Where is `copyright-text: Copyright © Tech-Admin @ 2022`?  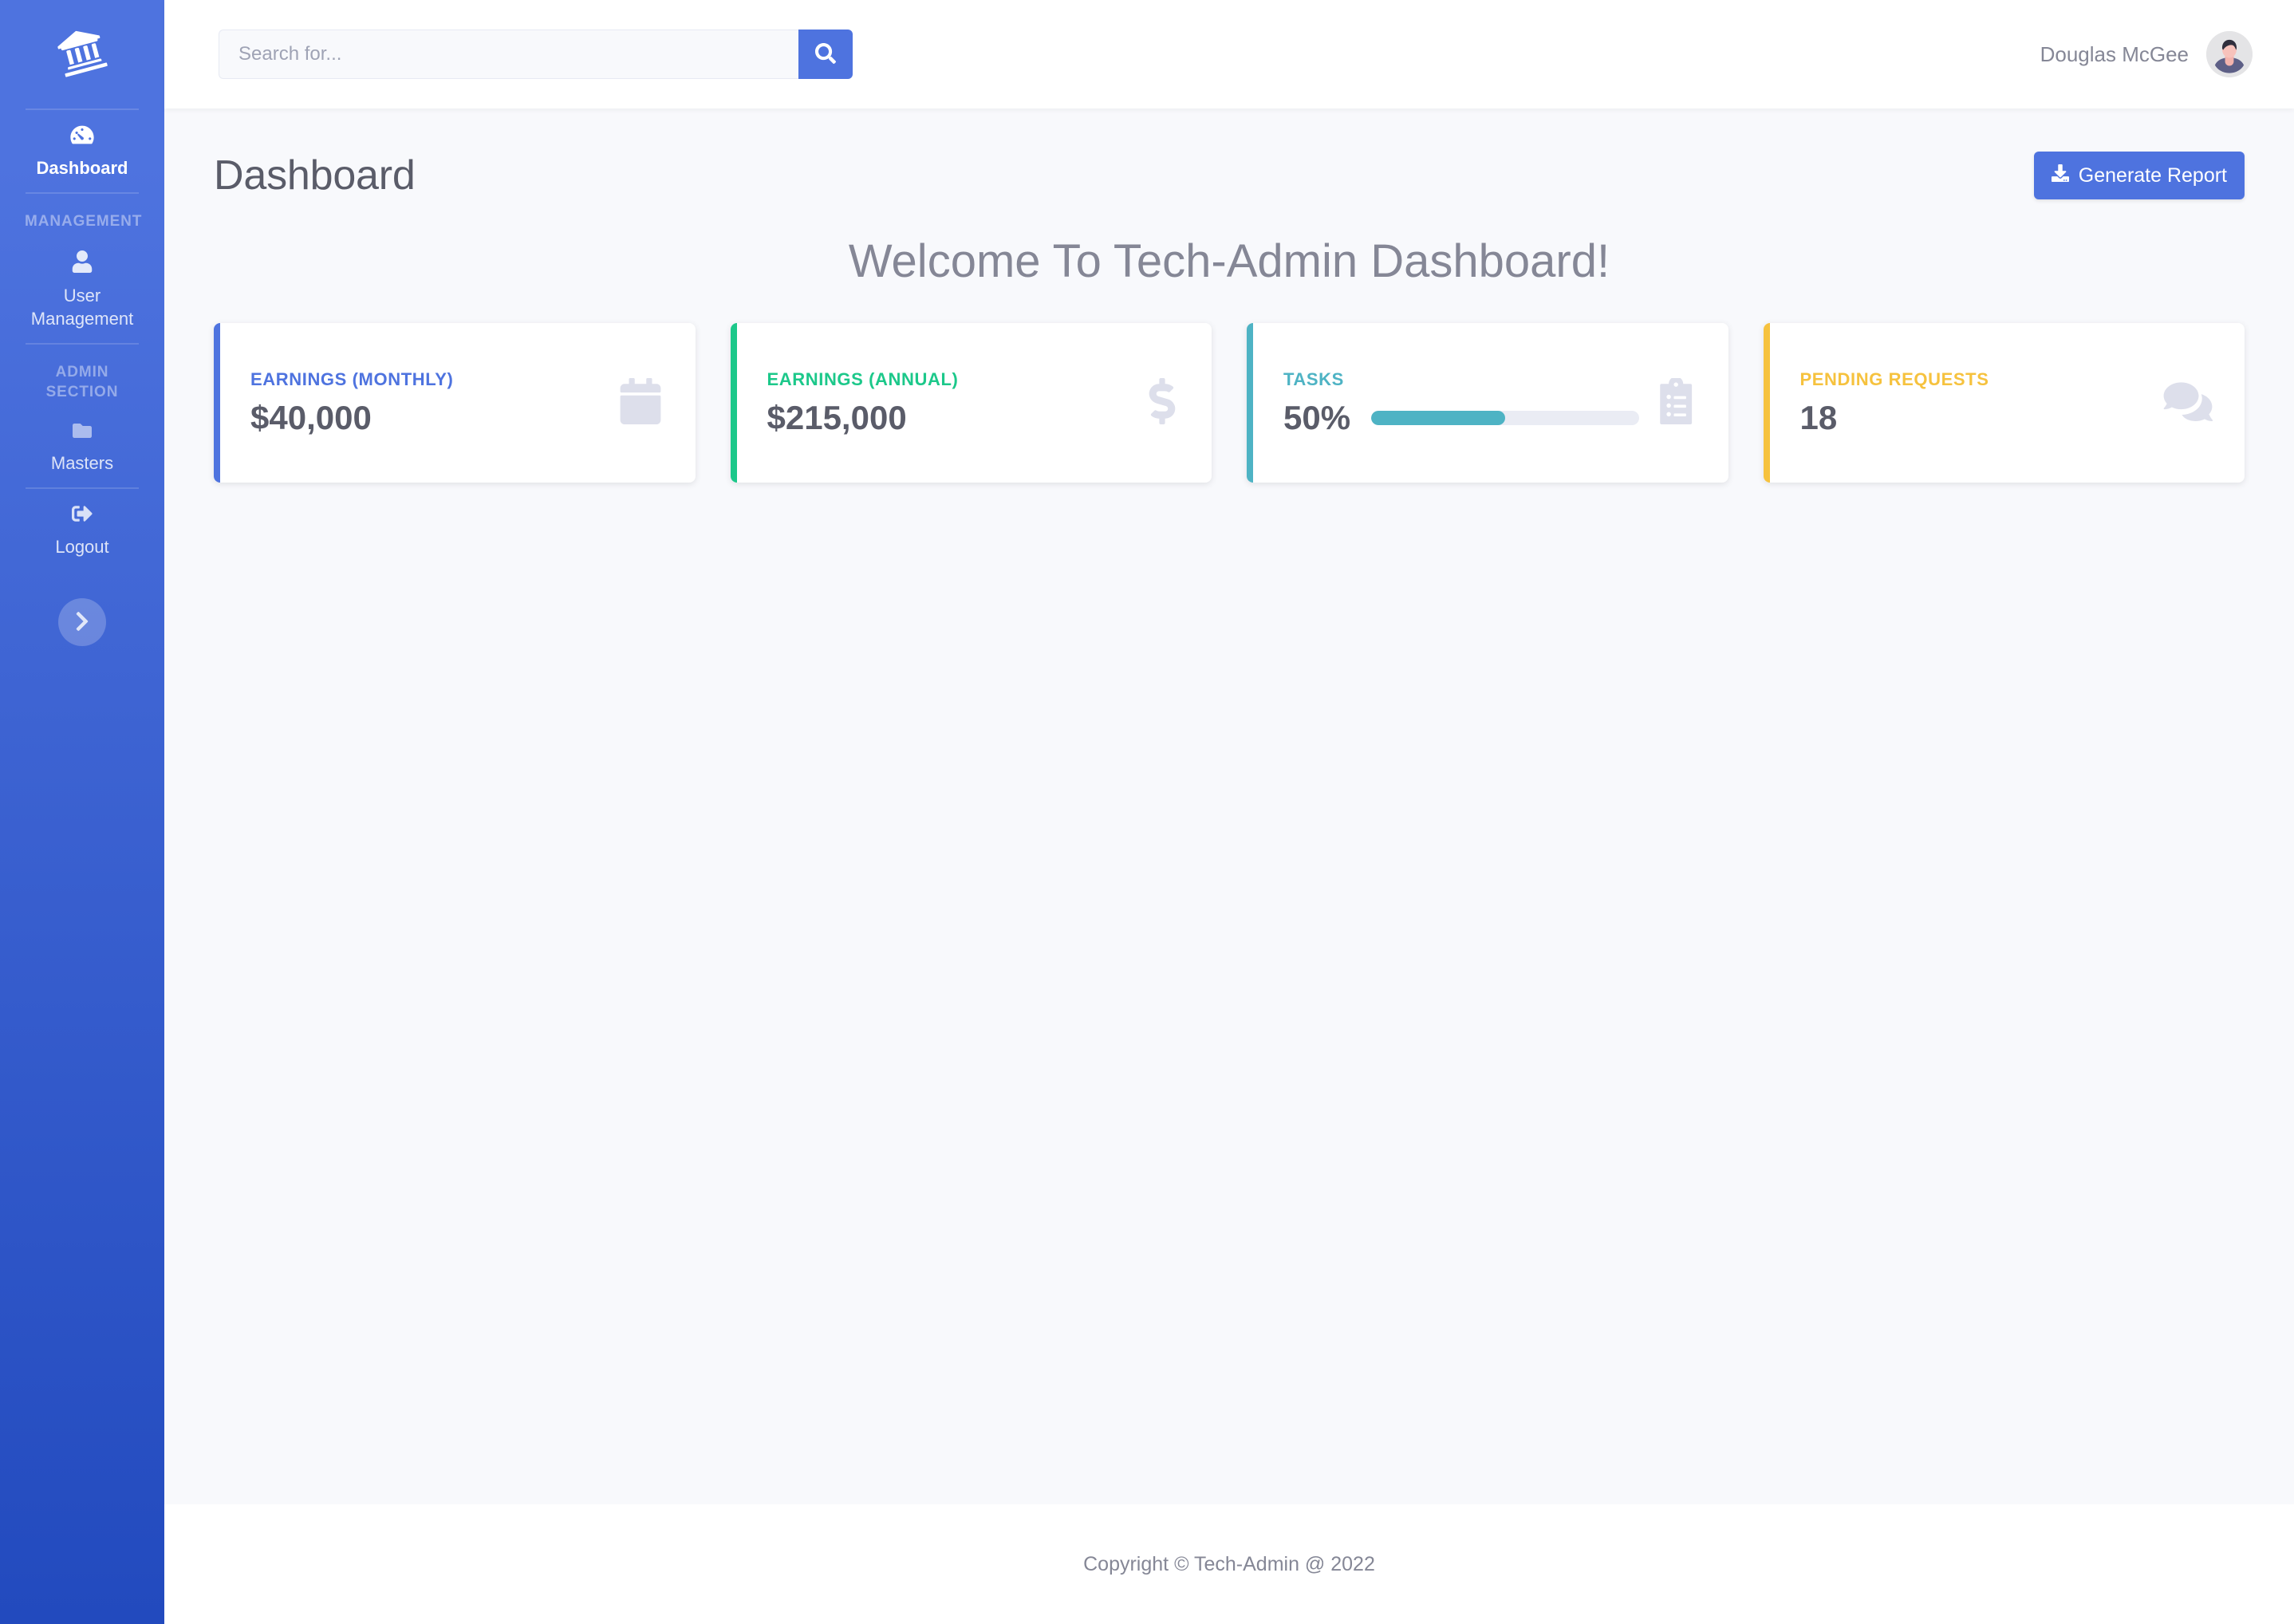 copyright-text: Copyright © Tech-Admin @ 2022 is located at coordinates (1229, 1564).